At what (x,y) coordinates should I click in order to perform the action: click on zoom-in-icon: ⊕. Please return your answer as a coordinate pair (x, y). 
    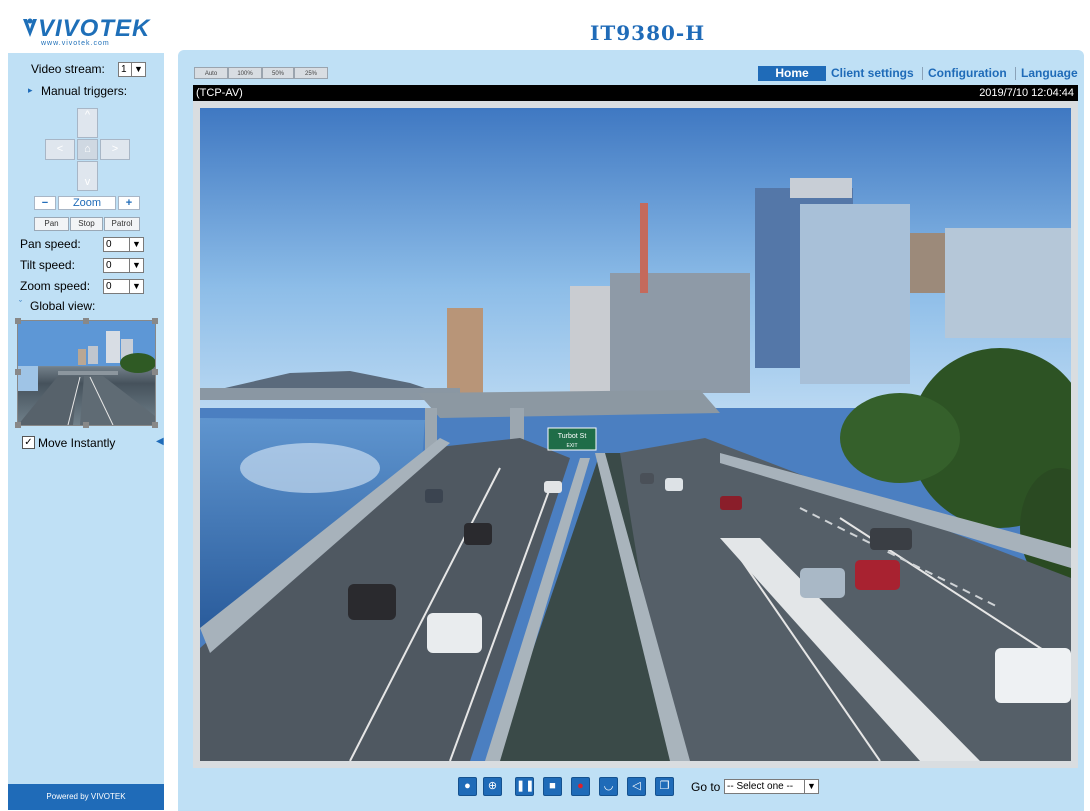
    Looking at the image, I should click on (492, 786).